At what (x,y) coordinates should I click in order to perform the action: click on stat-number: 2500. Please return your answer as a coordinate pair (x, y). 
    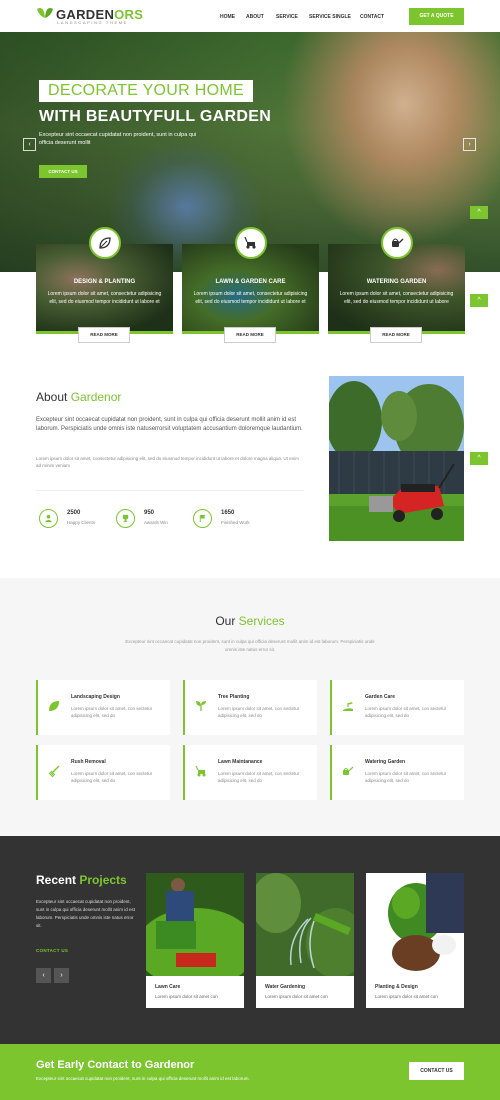
    Looking at the image, I should click on (74, 513).